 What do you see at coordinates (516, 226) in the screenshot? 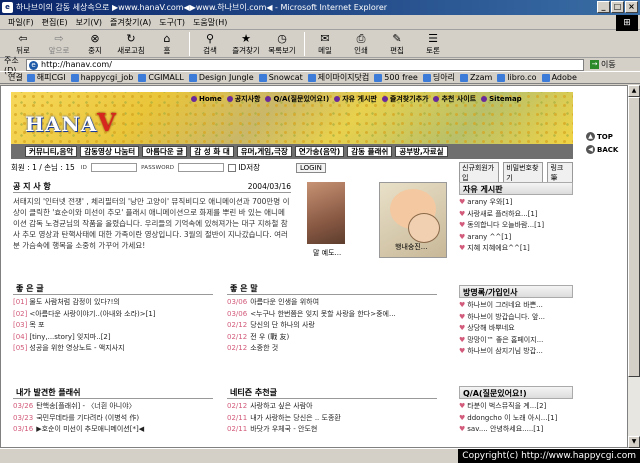
I see `list-item: ♥ 동의합니다 오늘바람...[1]` at bounding box center [516, 226].